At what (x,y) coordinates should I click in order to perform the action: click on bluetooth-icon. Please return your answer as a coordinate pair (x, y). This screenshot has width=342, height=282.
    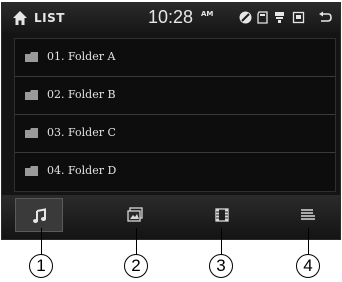
    Looking at the image, I should click on (298, 17).